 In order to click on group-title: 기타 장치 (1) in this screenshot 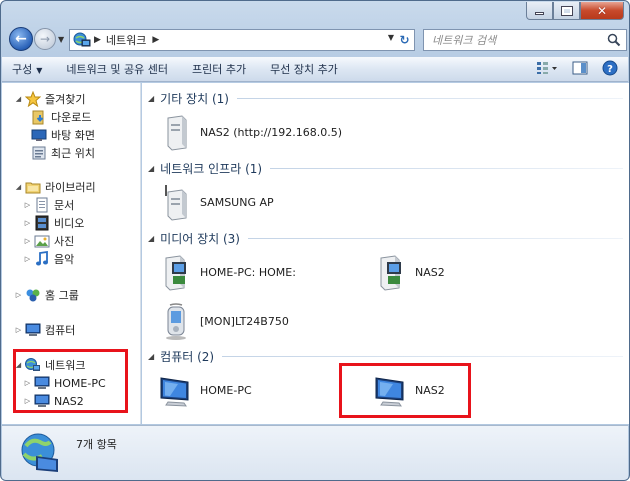, I will do `click(194, 98)`.